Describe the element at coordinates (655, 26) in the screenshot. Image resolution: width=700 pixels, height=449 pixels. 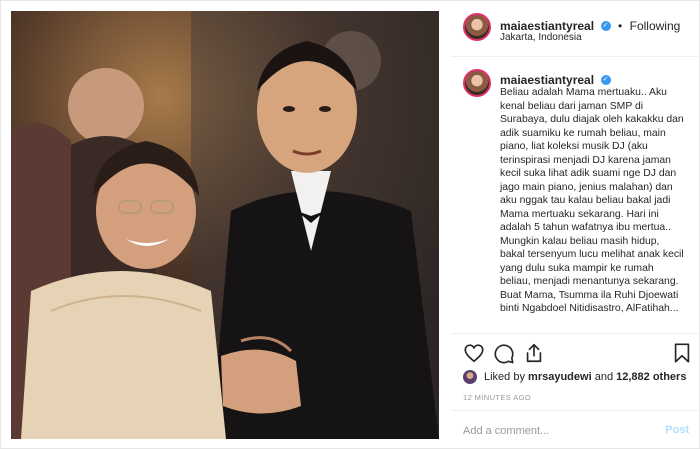
I see `follow-status-button: Following` at that location.